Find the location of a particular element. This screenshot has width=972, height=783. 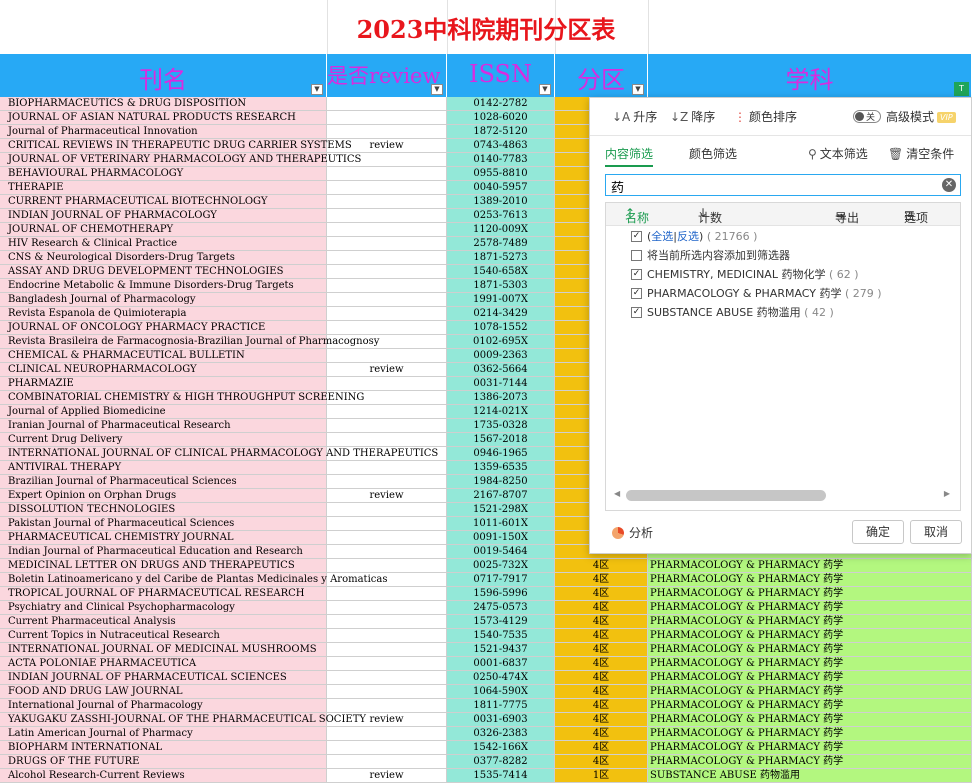

cell-name: Alcohol Research-Current Reviews is located at coordinates (163, 776).